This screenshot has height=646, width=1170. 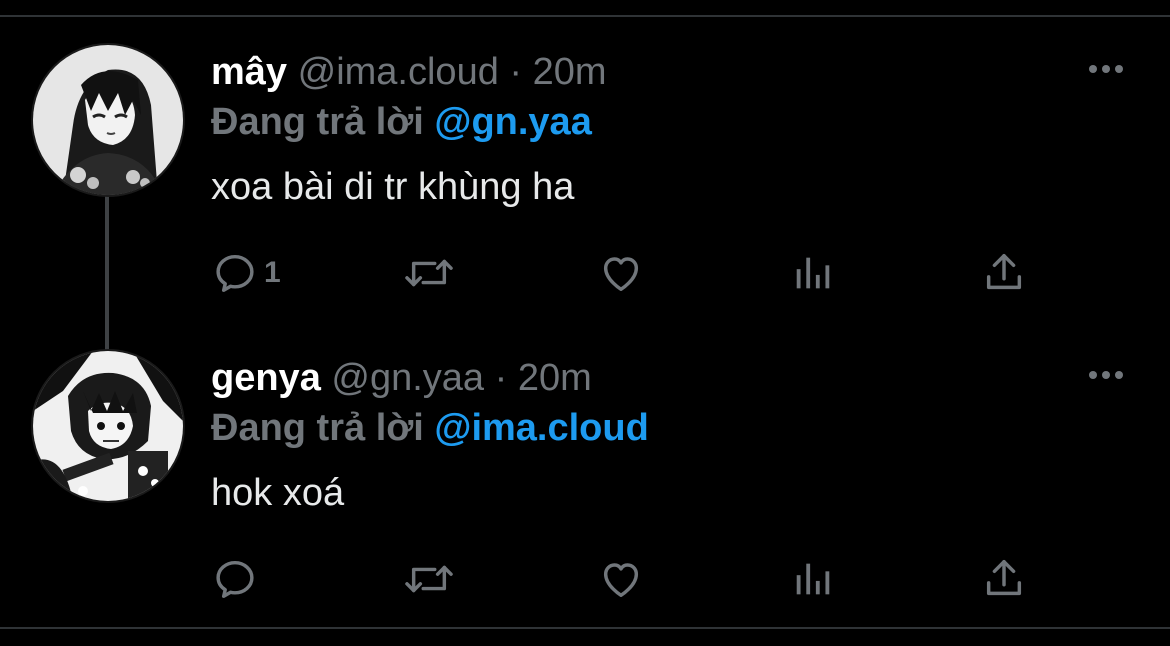 What do you see at coordinates (585, 16) in the screenshot?
I see `top-divider` at bounding box center [585, 16].